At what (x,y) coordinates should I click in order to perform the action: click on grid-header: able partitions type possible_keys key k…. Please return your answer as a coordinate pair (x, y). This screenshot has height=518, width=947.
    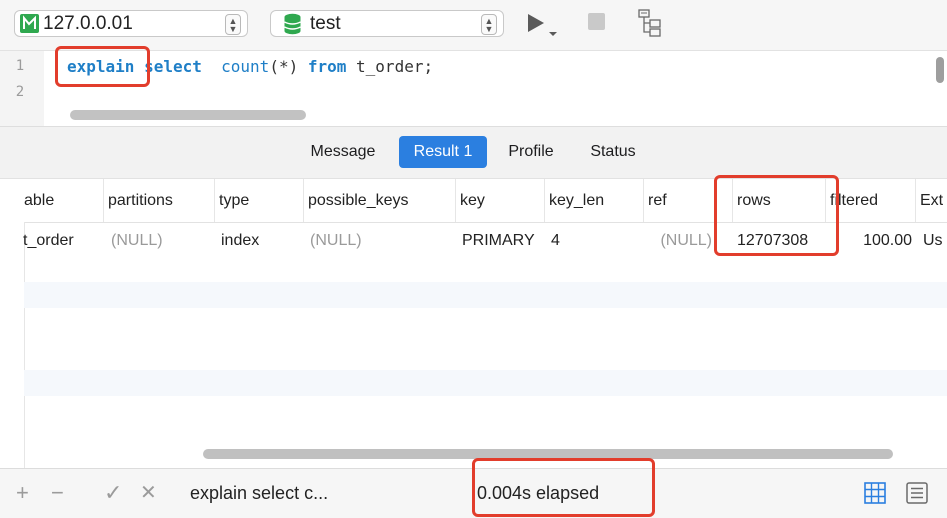
    Looking at the image, I should click on (473, 201).